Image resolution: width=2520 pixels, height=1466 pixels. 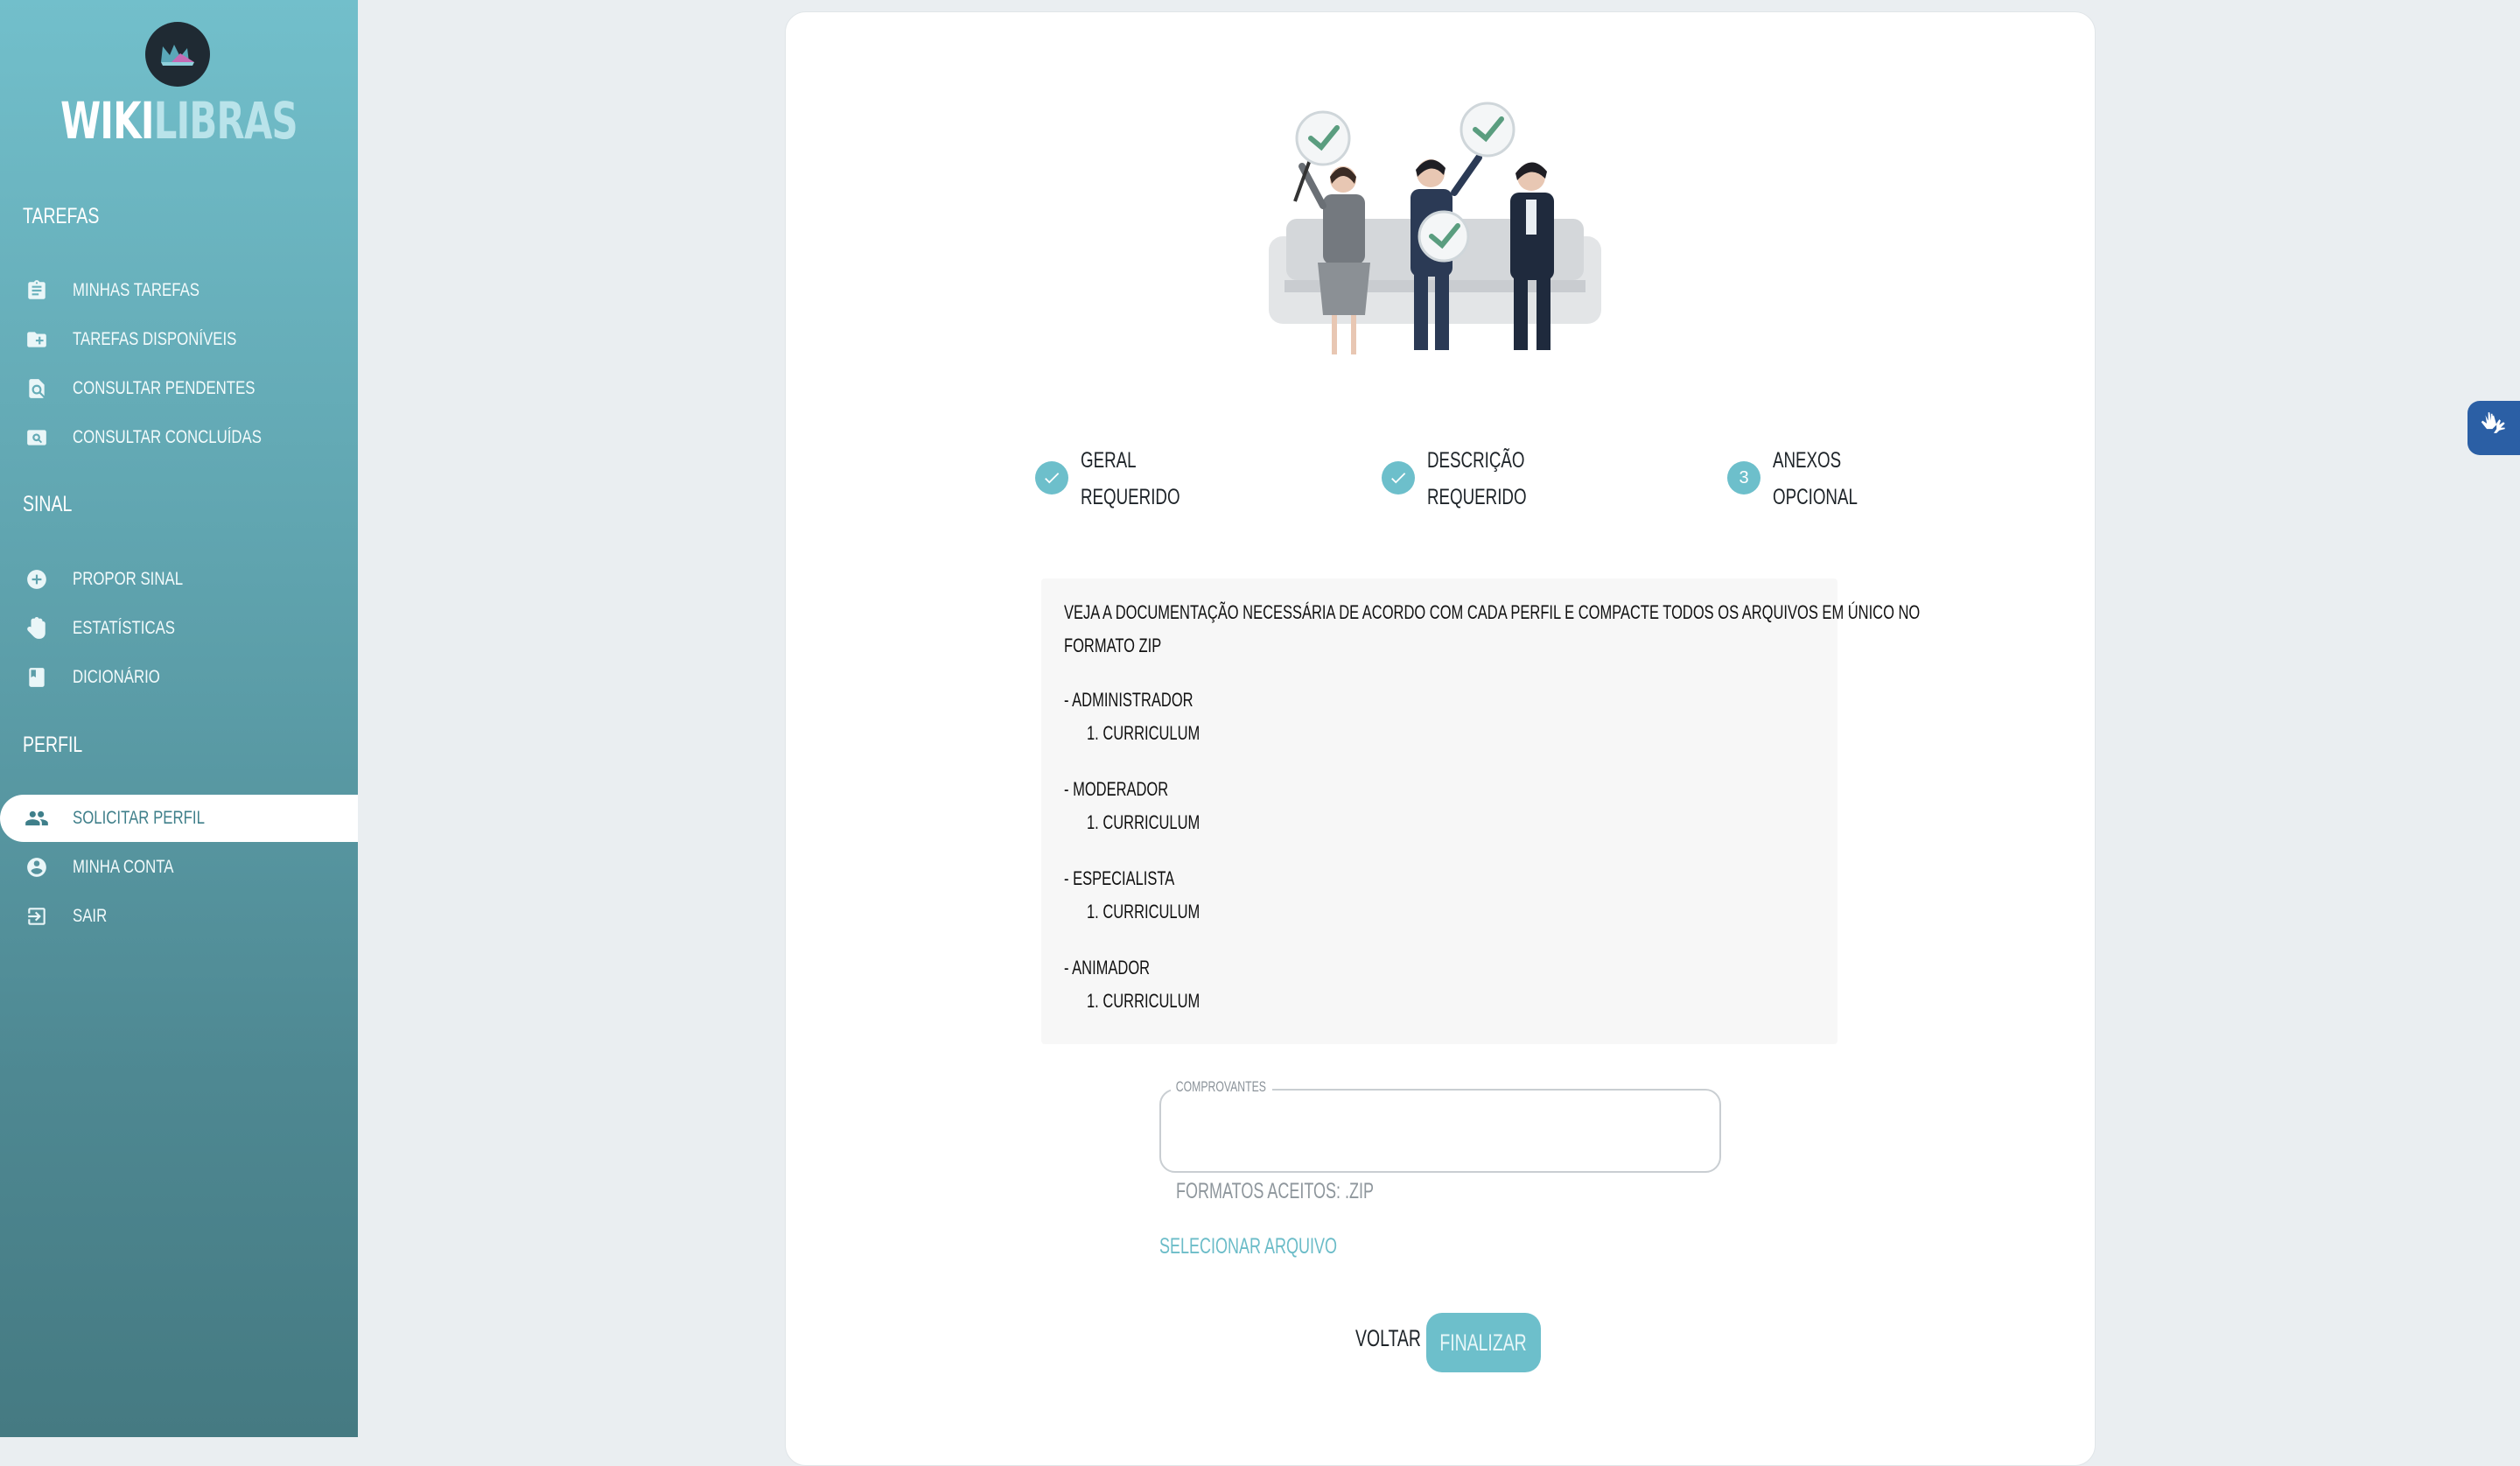 I want to click on doc-profile-name: - Animador, so click(x=1107, y=968).